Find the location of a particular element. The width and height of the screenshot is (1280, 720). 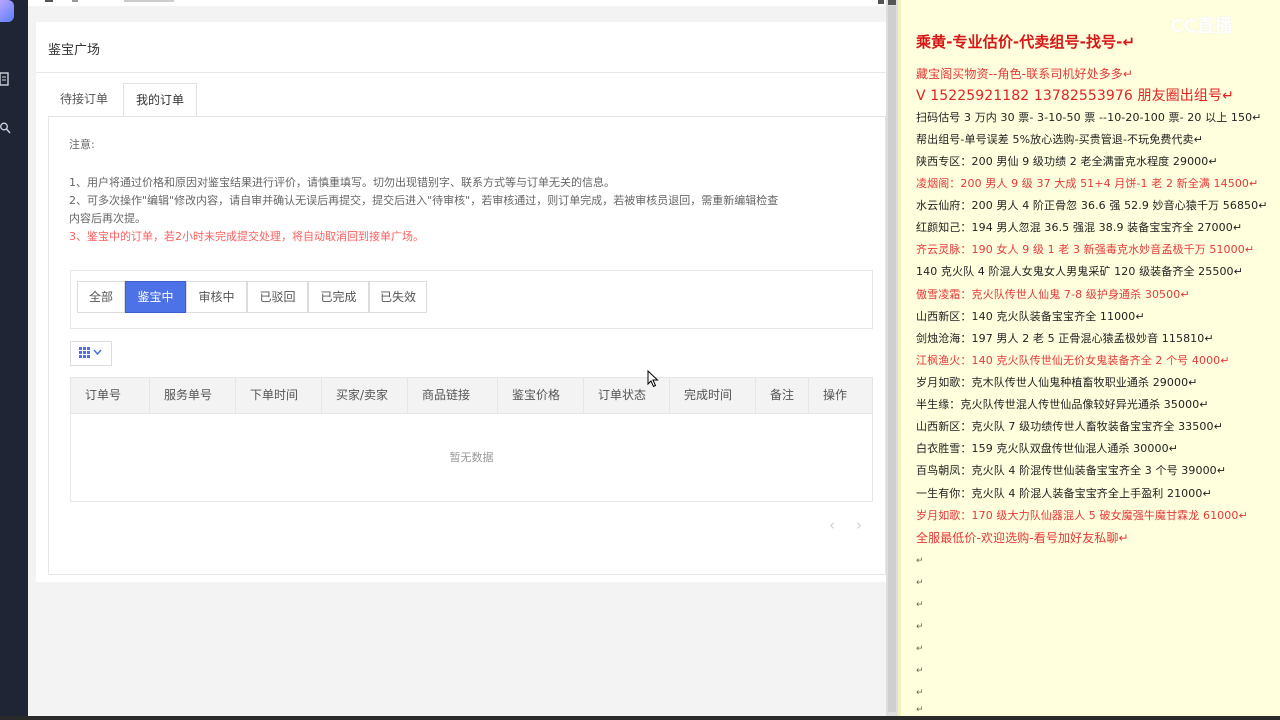

col-finish-time: 完成时间 is located at coordinates (713, 395).